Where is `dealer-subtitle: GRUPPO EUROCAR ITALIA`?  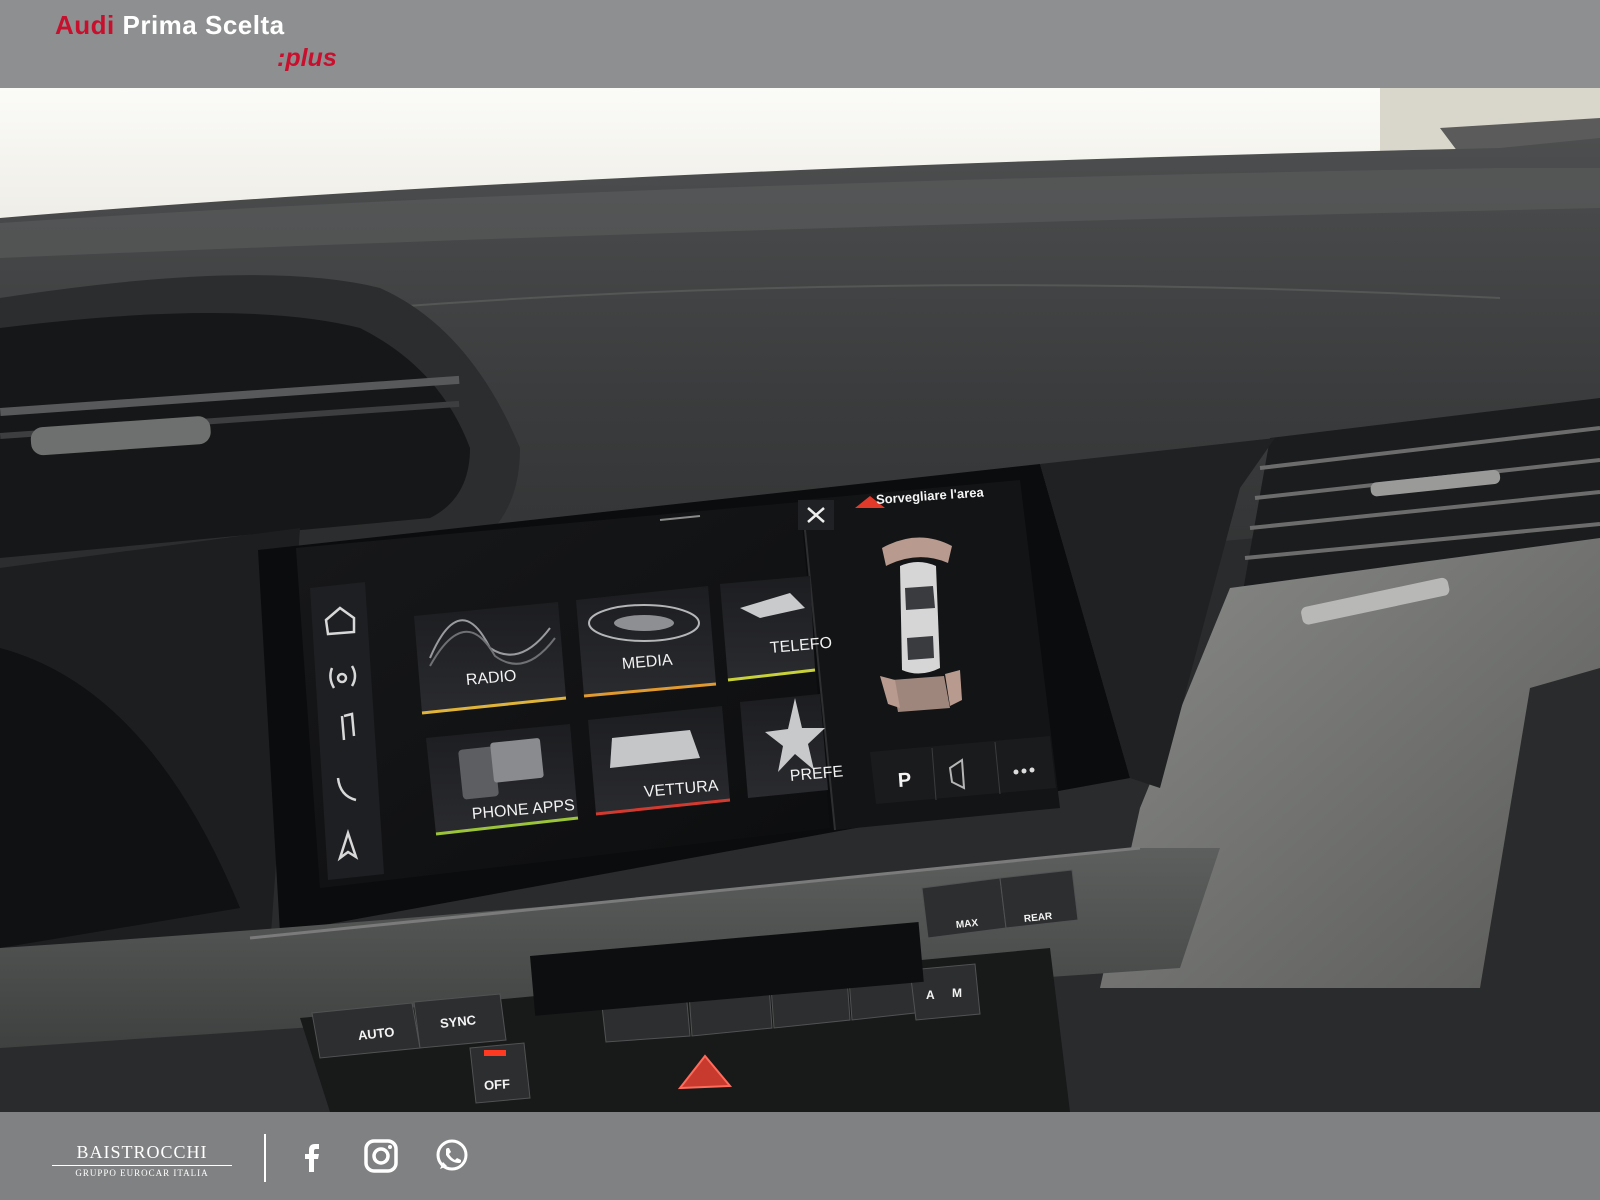 dealer-subtitle: GRUPPO EUROCAR ITALIA is located at coordinates (142, 1171).